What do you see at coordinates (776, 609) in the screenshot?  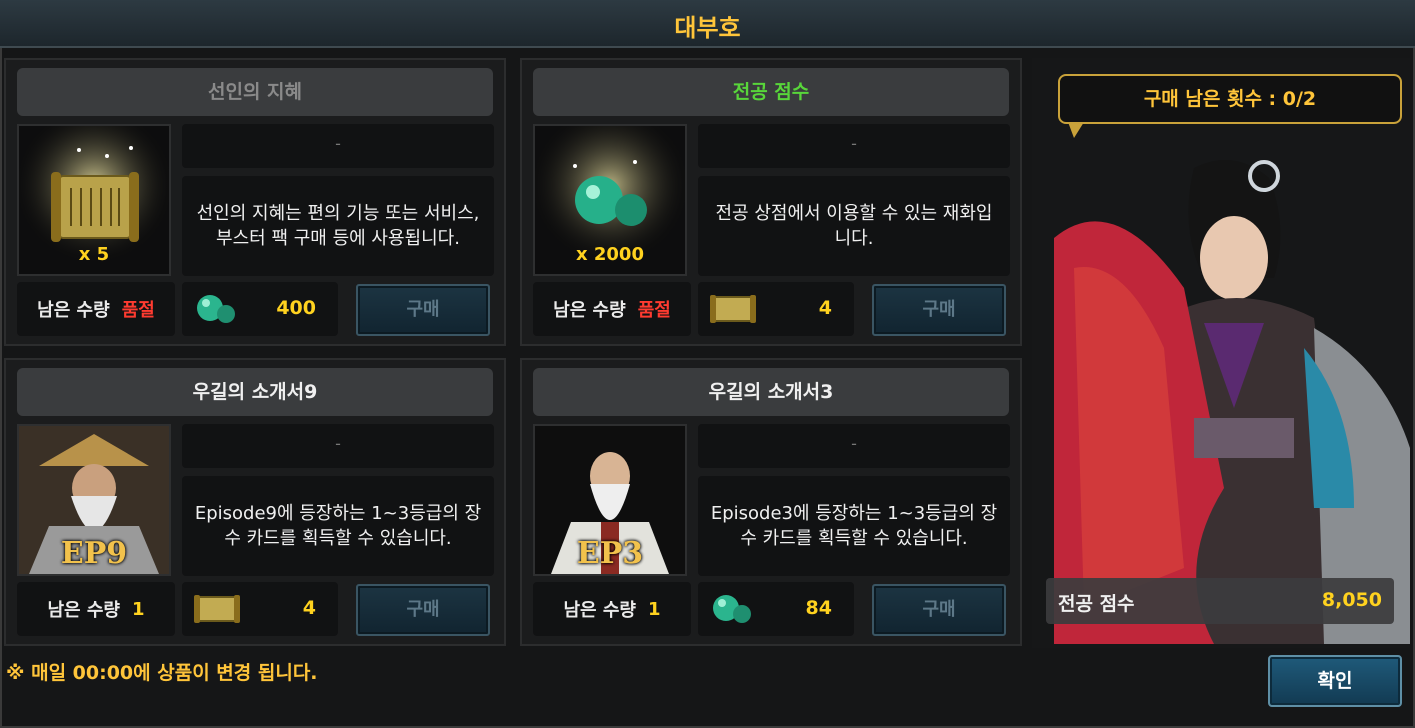 I see `price-box: 84` at bounding box center [776, 609].